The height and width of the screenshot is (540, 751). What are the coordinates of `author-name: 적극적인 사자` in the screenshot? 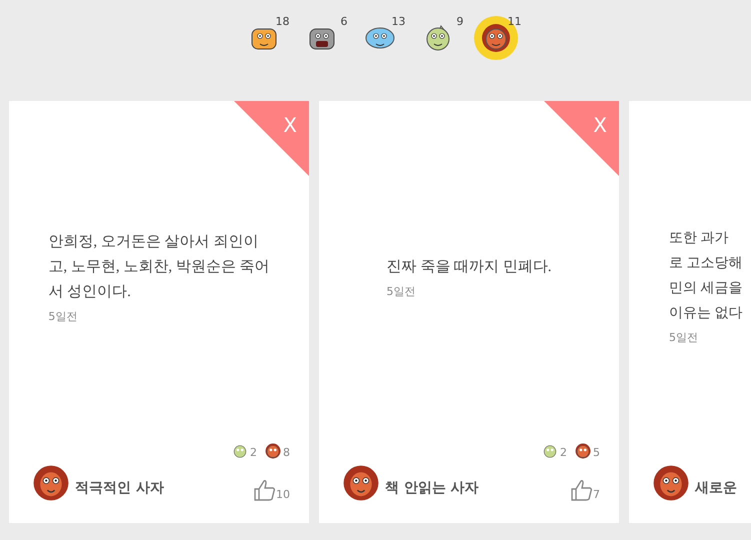 It's located at (119, 488).